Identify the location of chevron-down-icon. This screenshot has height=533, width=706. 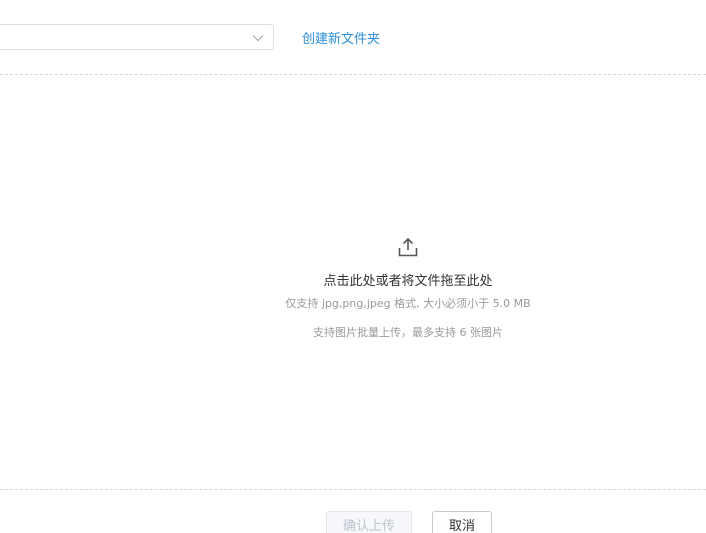
(258, 38).